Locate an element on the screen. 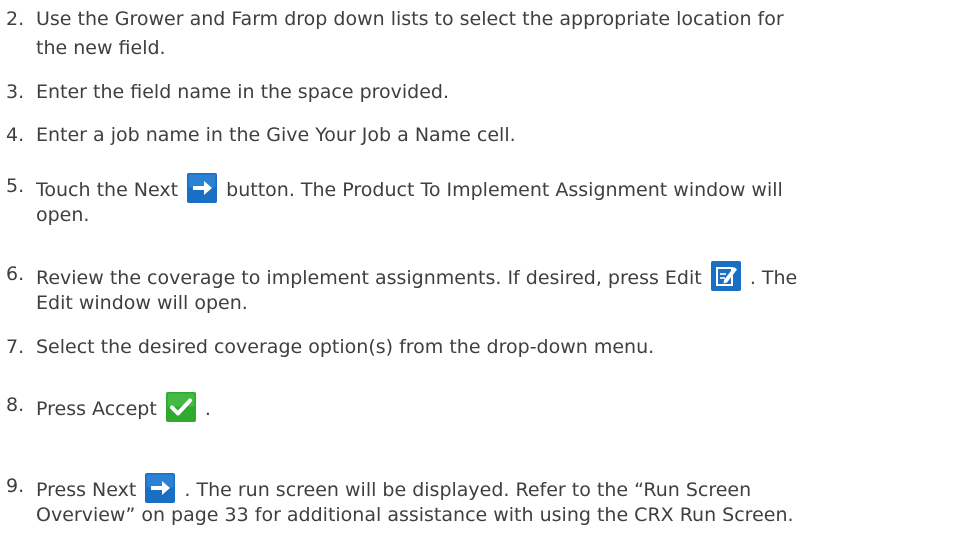 This screenshot has height=549, width=957. step-text-before-icon: Touch the Next is located at coordinates (107, 190).